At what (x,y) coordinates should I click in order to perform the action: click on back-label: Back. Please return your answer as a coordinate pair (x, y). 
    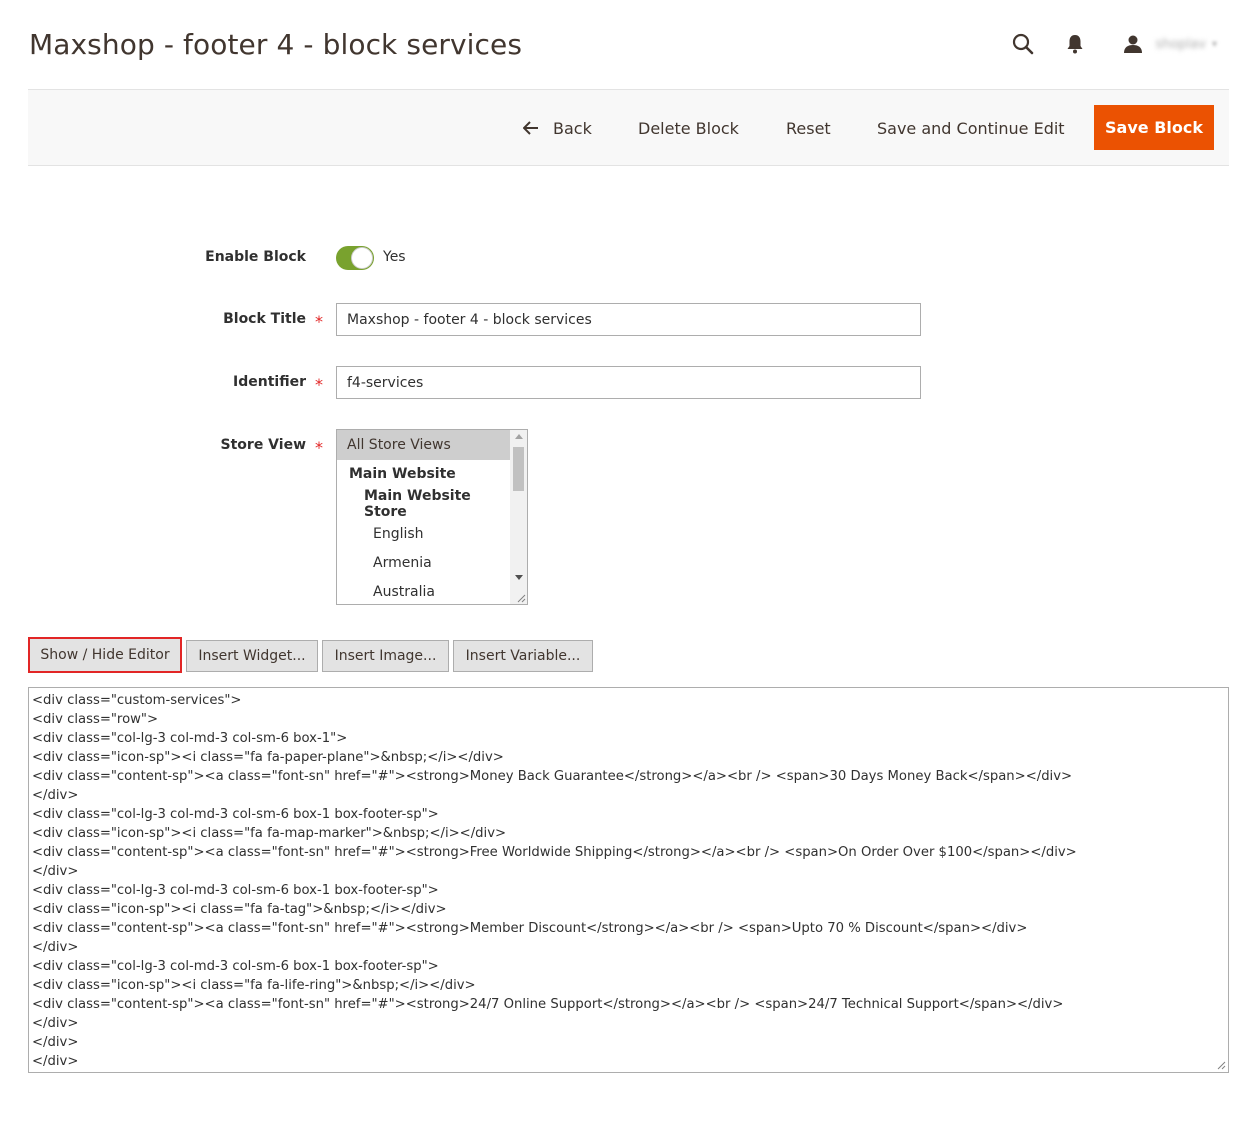
    Looking at the image, I should click on (572, 128).